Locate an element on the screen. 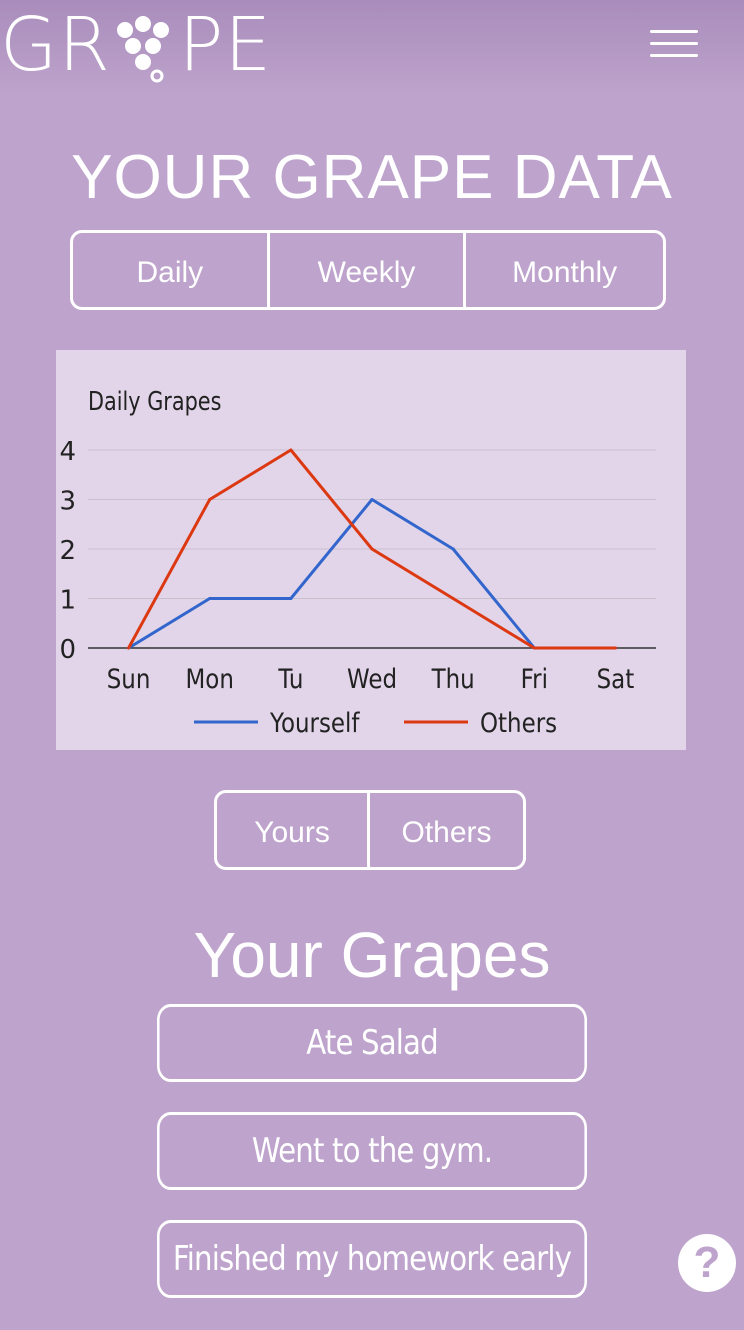 The width and height of the screenshot is (744, 1330). grape-item: Went to the gym. is located at coordinates (372, 1151).